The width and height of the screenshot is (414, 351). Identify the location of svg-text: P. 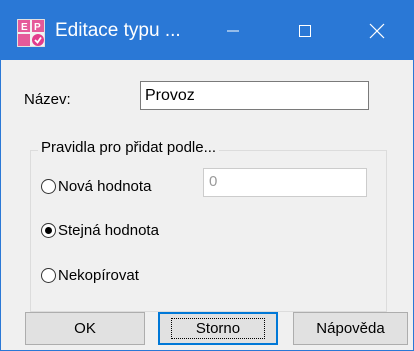
(37, 27).